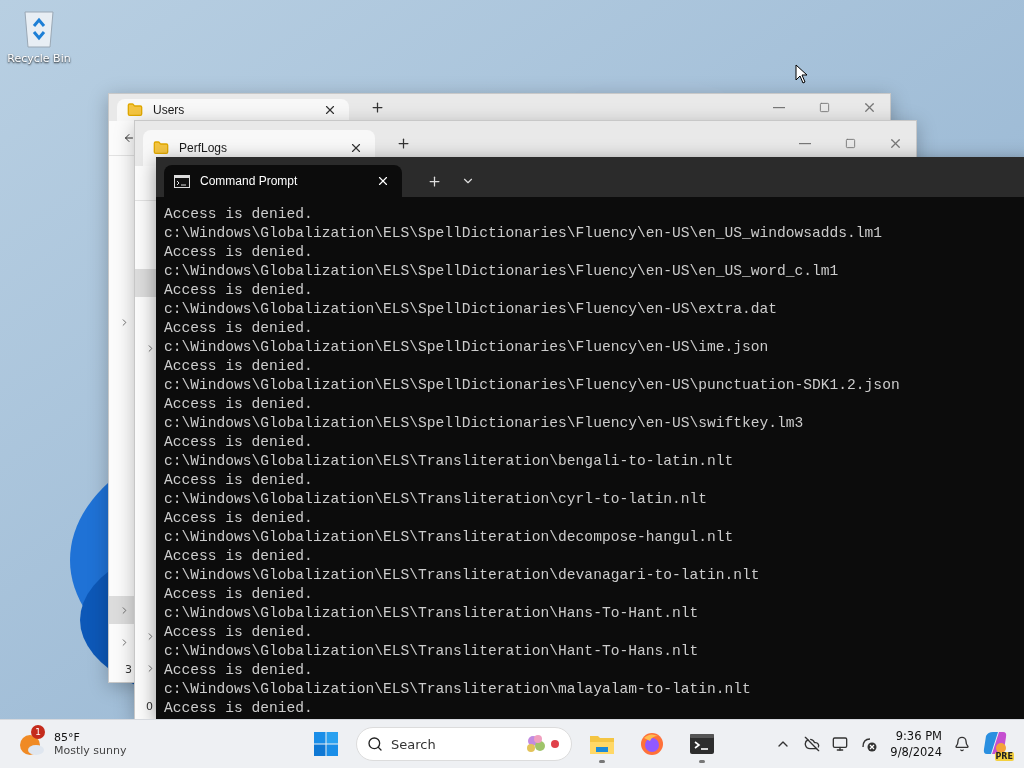 This screenshot has width=1024, height=768. What do you see at coordinates (466, 347) in the screenshot?
I see `console-line: c:\Windows\Globalization\ELS\SpellDictionaries\Fluency\en-US\ime.json` at bounding box center [466, 347].